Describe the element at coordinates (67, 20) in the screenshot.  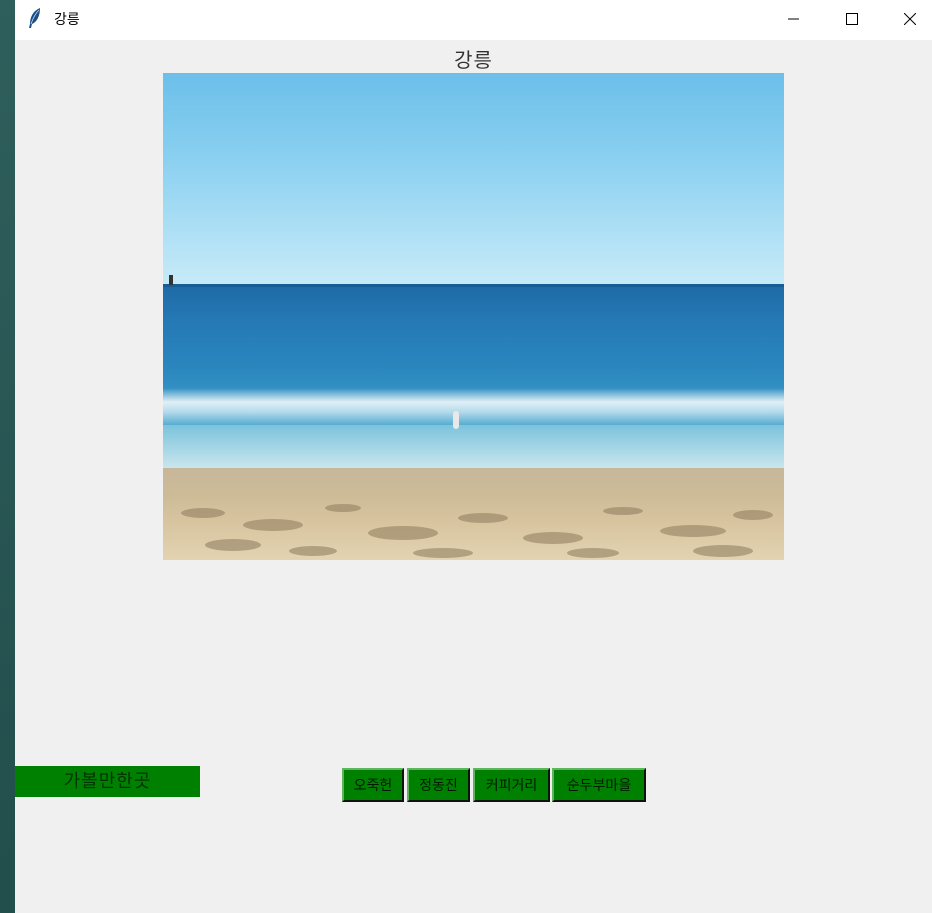
I see `window-title: 강릉` at that location.